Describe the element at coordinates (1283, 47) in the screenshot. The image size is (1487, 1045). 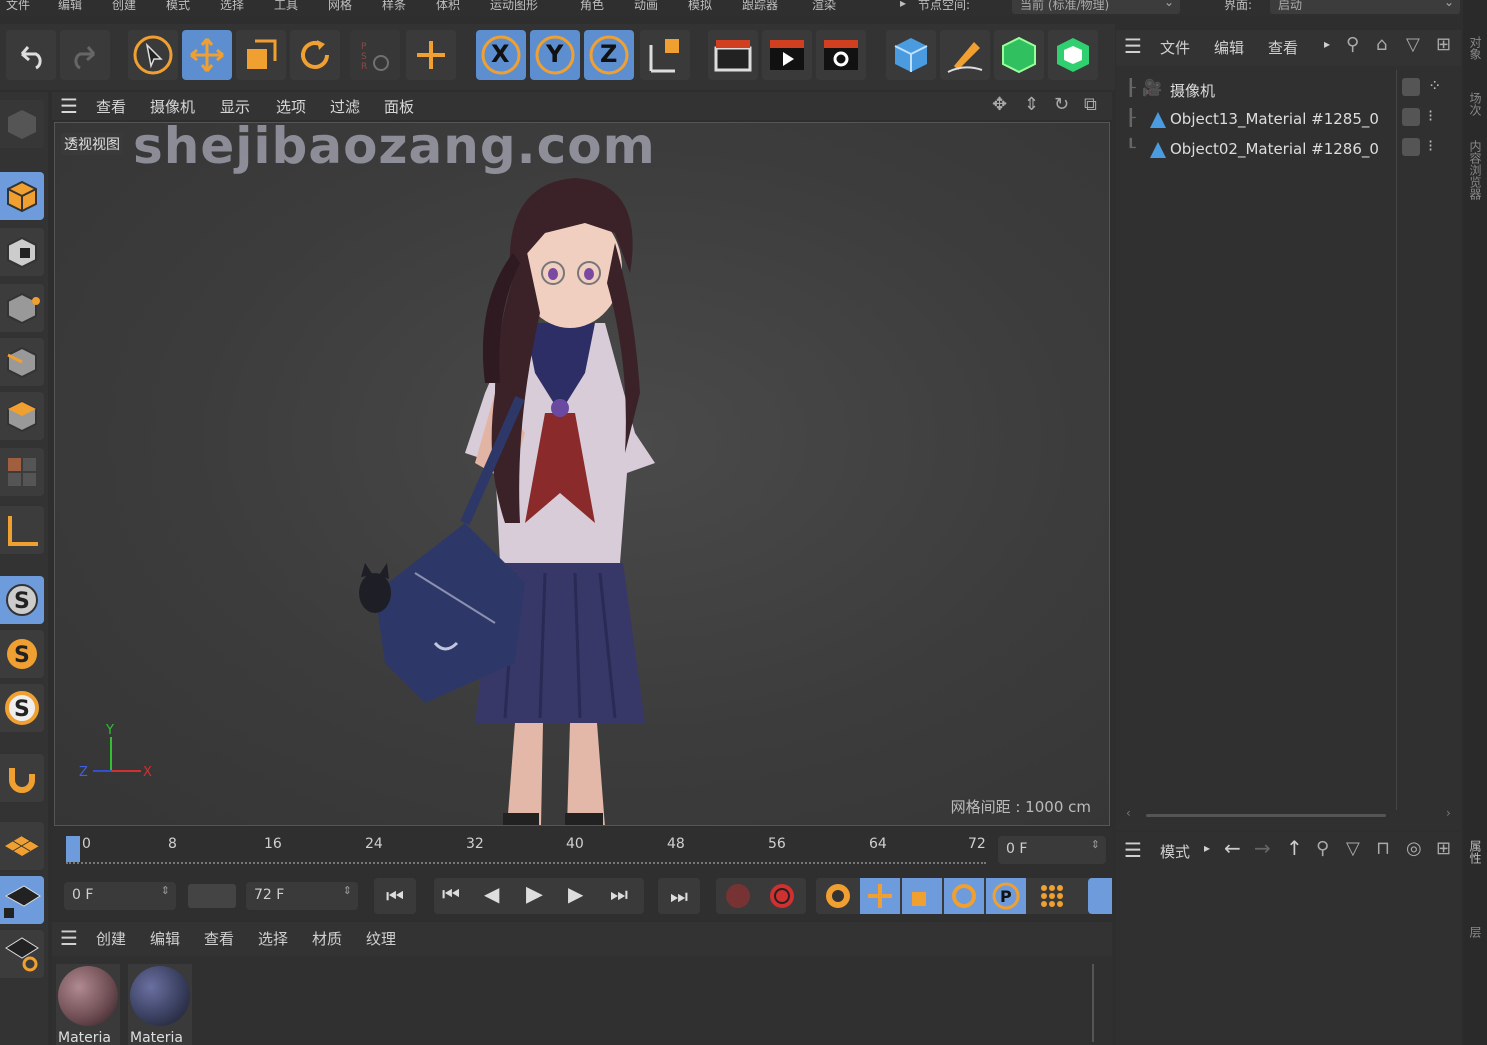
I see `object-menu-view: 查看` at that location.